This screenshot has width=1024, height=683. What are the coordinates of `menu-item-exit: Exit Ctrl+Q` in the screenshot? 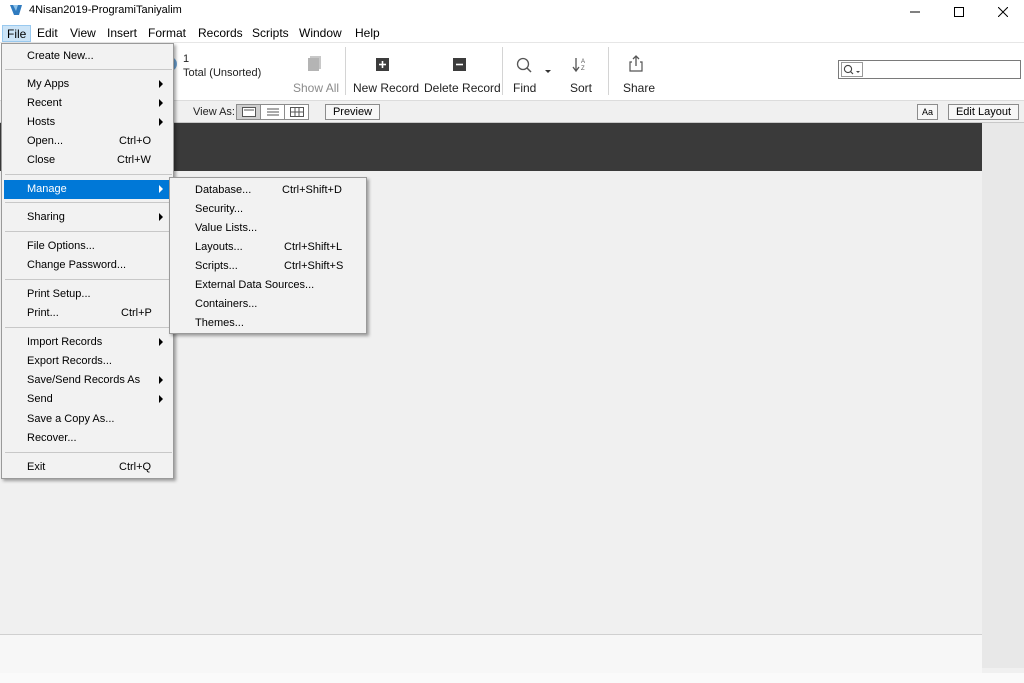 It's located at (87, 467).